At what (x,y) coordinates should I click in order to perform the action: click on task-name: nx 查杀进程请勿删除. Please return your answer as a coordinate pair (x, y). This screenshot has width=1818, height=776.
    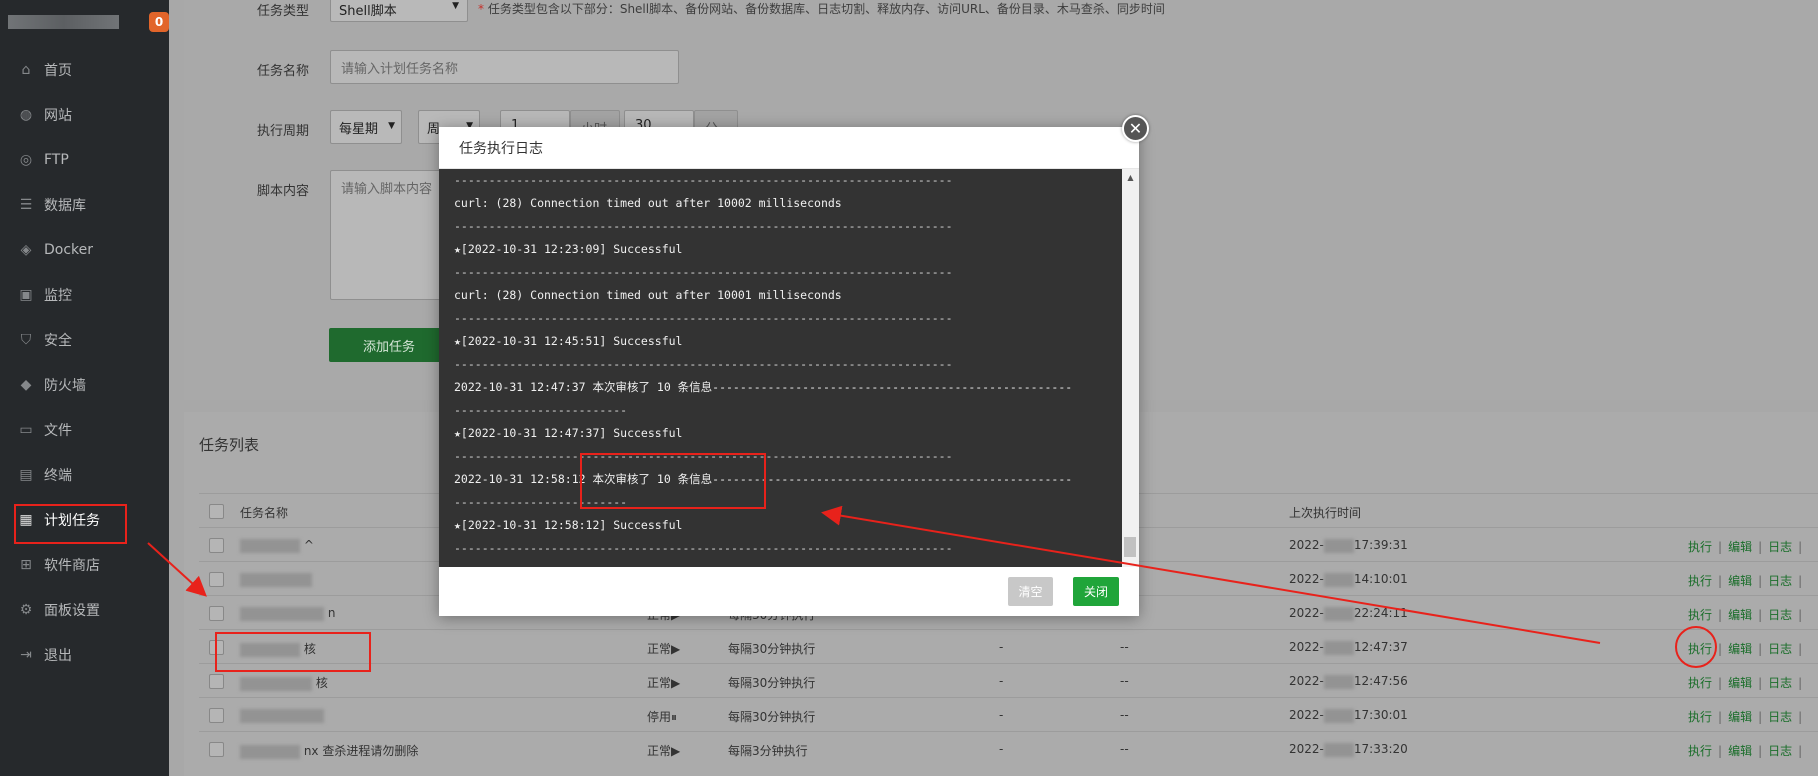
    Looking at the image, I should click on (329, 750).